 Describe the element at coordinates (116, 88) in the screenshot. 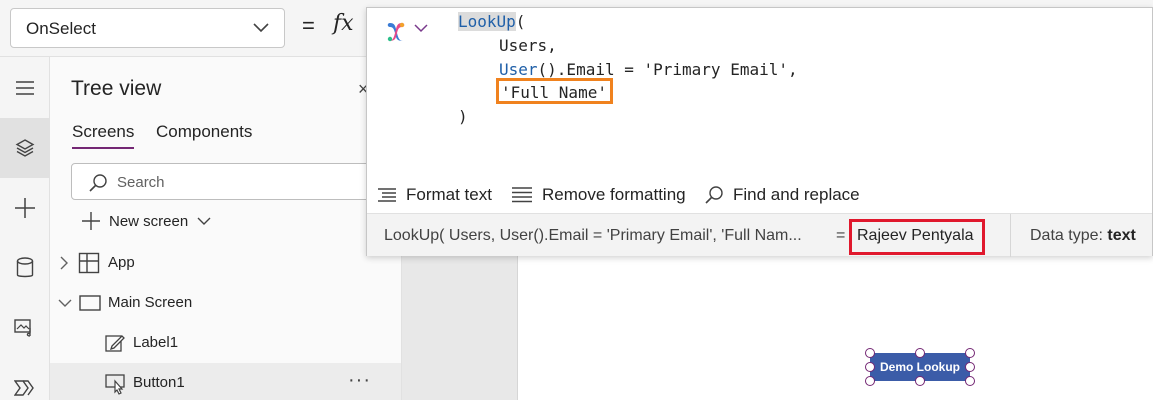

I see `tree-view-title: Tree view` at that location.